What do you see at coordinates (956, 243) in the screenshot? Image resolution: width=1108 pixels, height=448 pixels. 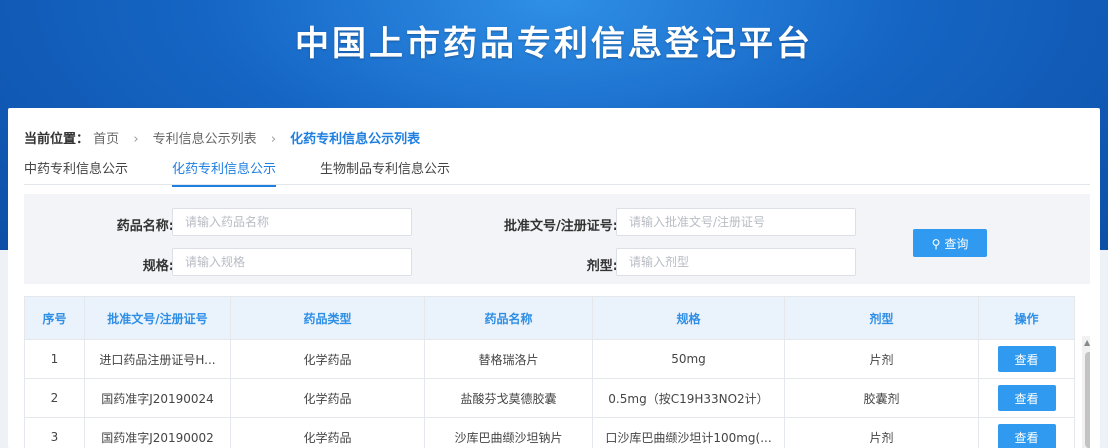 I see `query-button-label: 查询` at bounding box center [956, 243].